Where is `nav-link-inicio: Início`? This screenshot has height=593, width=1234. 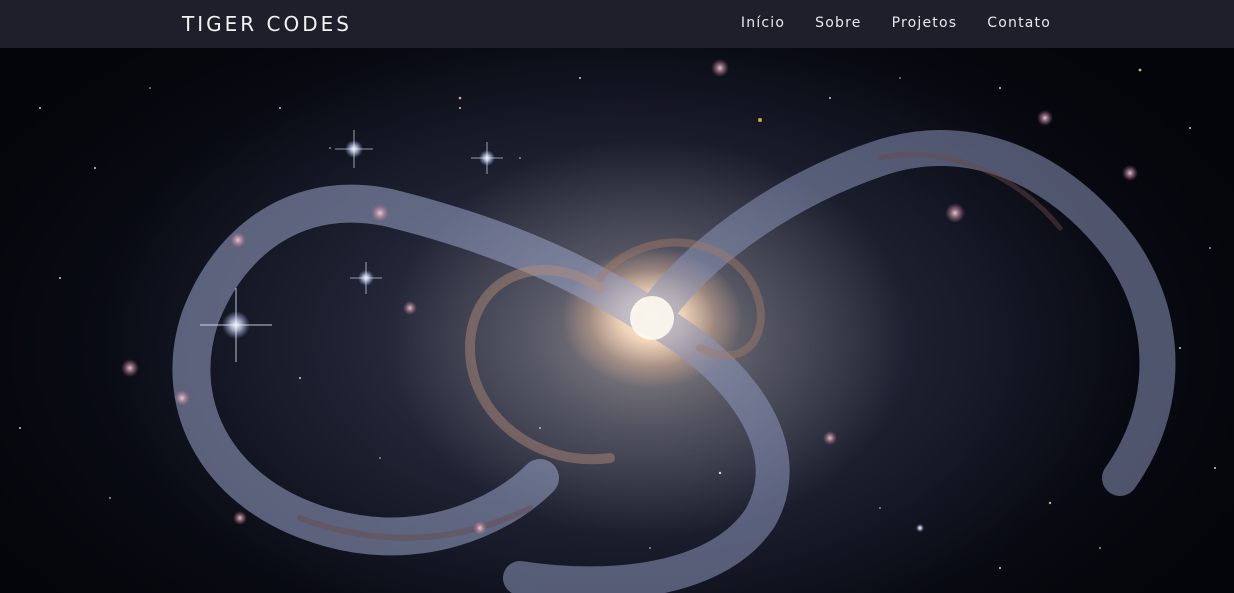
nav-link-inicio: Início is located at coordinates (763, 23).